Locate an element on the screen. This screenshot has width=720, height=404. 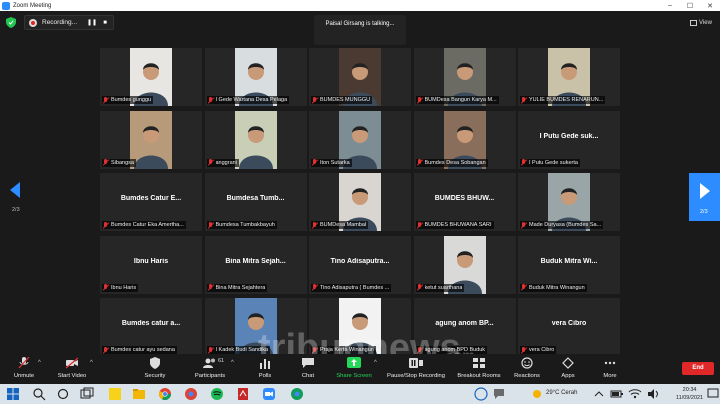
participant-tile-i-putu-gede-sukerta: I Putu Gede suk... I Putu Gede sukerta is located at coordinates (569, 139).